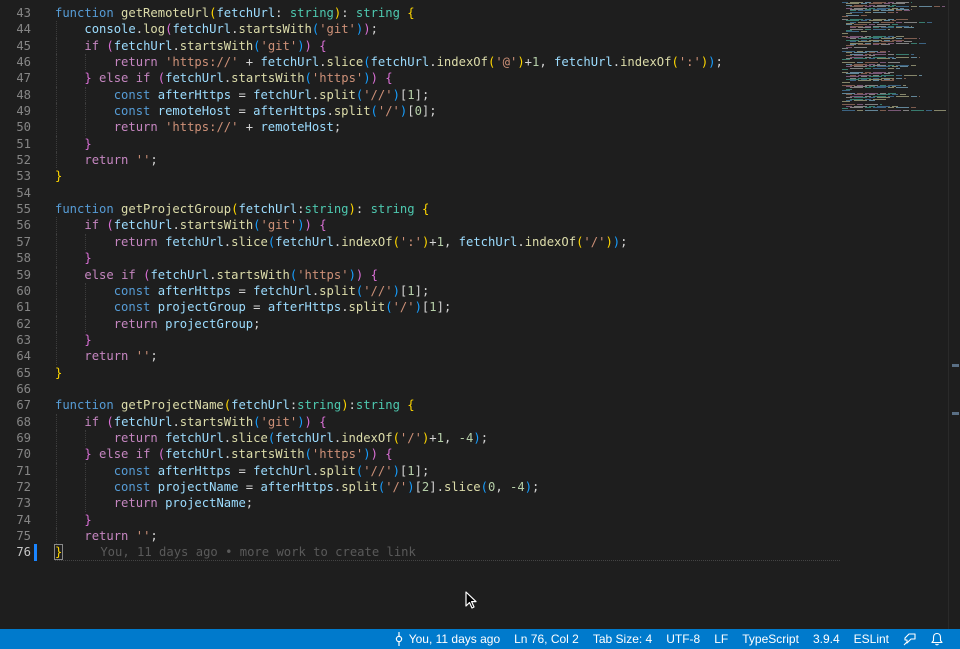  I want to click on statusbar-tab-size: Tab Size: 4, so click(622, 639).